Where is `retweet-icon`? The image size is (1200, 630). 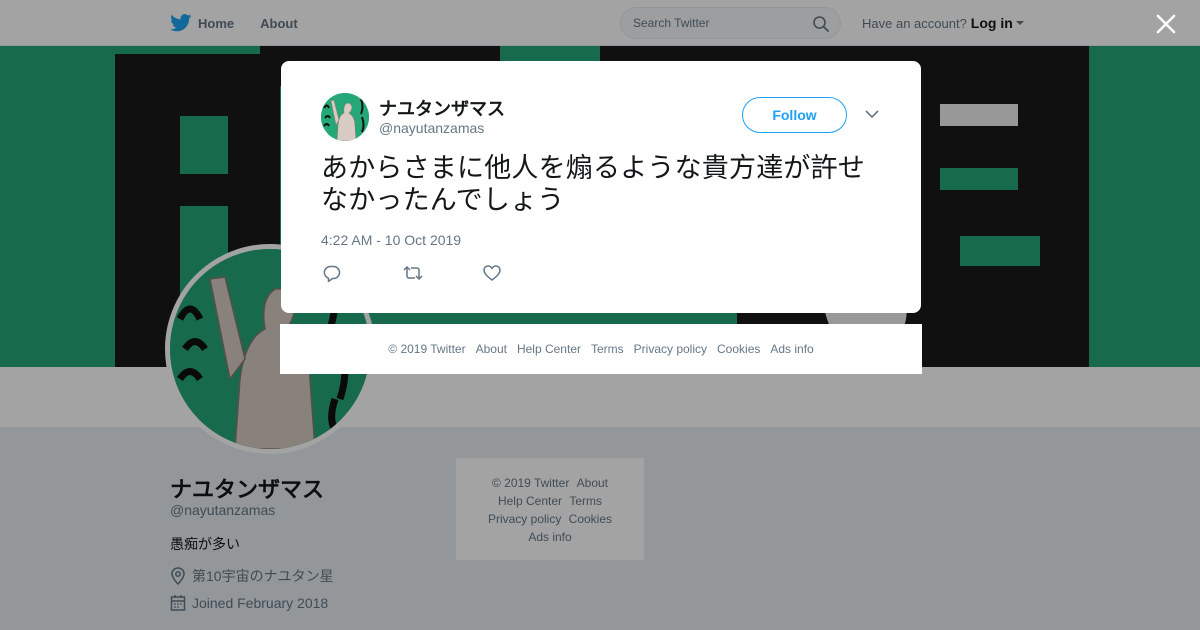 retweet-icon is located at coordinates (413, 273).